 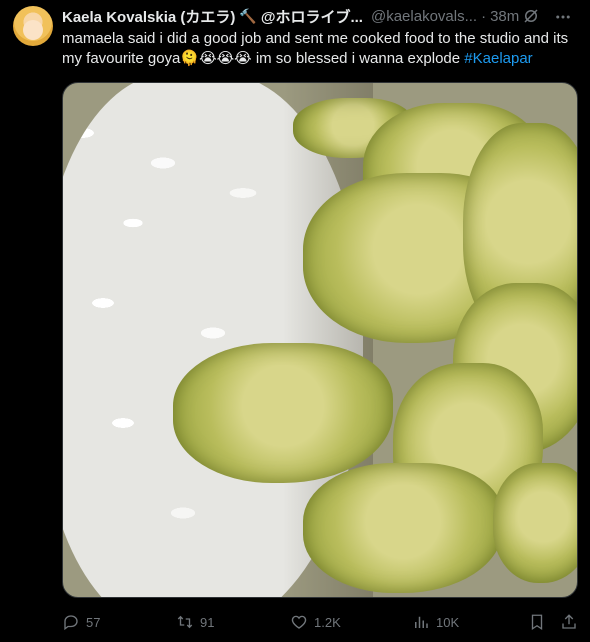 What do you see at coordinates (81, 622) in the screenshot?
I see `reply-button: 57` at bounding box center [81, 622].